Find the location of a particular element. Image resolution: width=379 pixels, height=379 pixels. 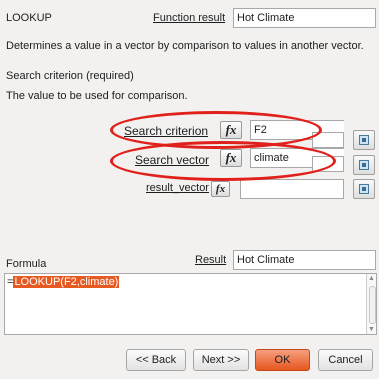

fx-button-search-vector: fx is located at coordinates (231, 158).